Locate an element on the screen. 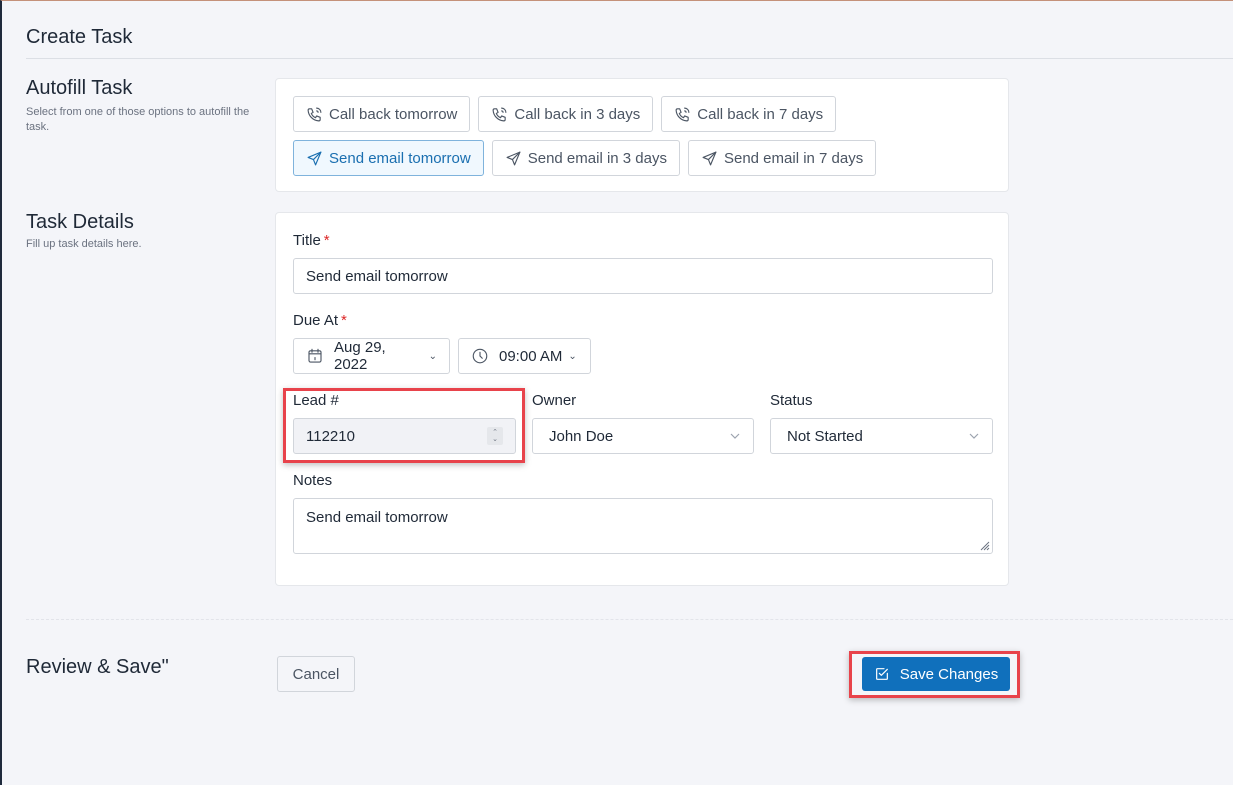 This screenshot has height=785, width=1233. notes-value: Send email tomorrow is located at coordinates (377, 517).